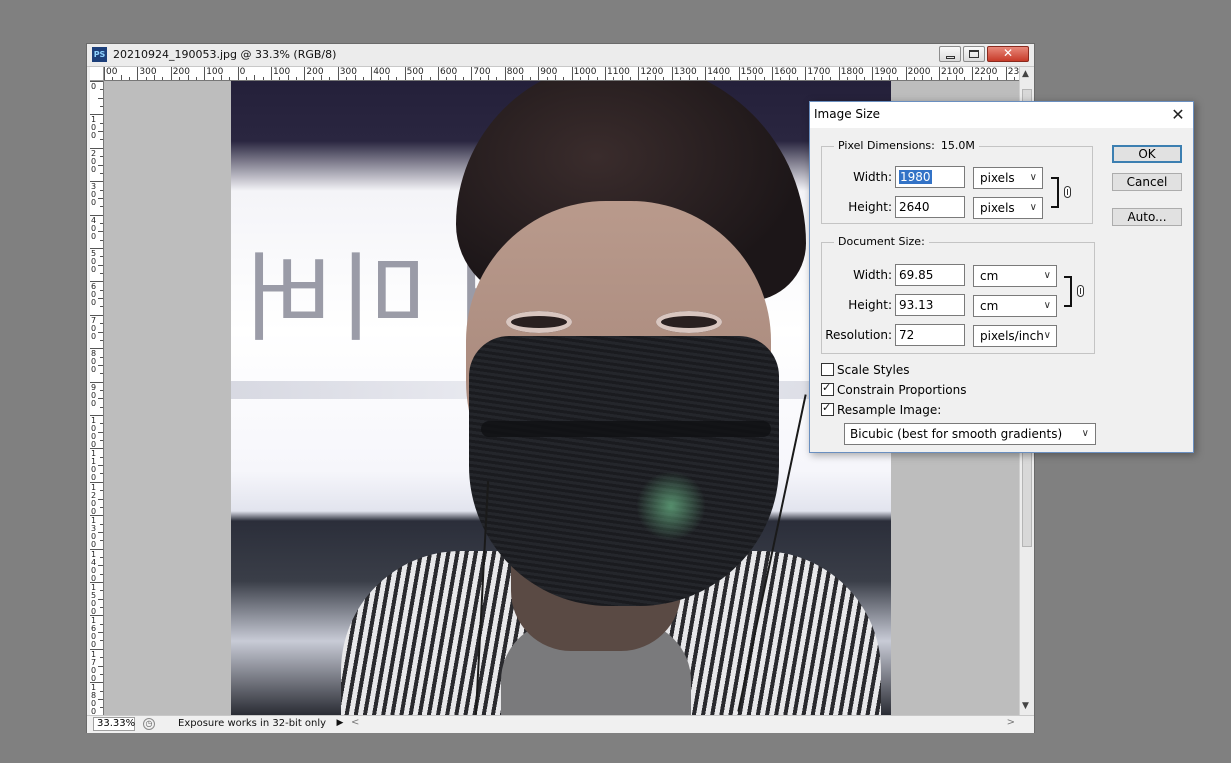 The height and width of the screenshot is (763, 1231). I want to click on resample-image-label: Resample Image:, so click(889, 410).